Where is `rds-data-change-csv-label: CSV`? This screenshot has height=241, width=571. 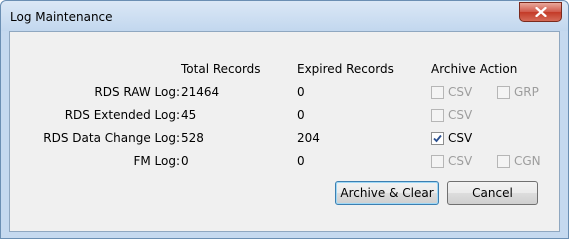
rds-data-change-csv-label: CSV is located at coordinates (460, 138).